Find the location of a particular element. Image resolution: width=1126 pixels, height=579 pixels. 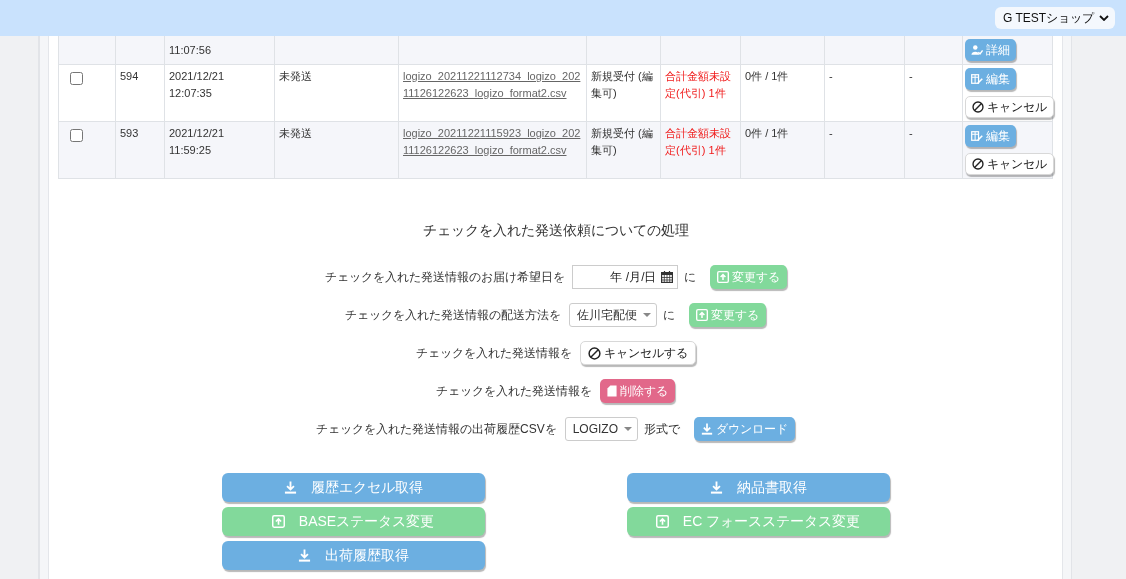

update-button: BASEステータス変更 is located at coordinates (353, 521).